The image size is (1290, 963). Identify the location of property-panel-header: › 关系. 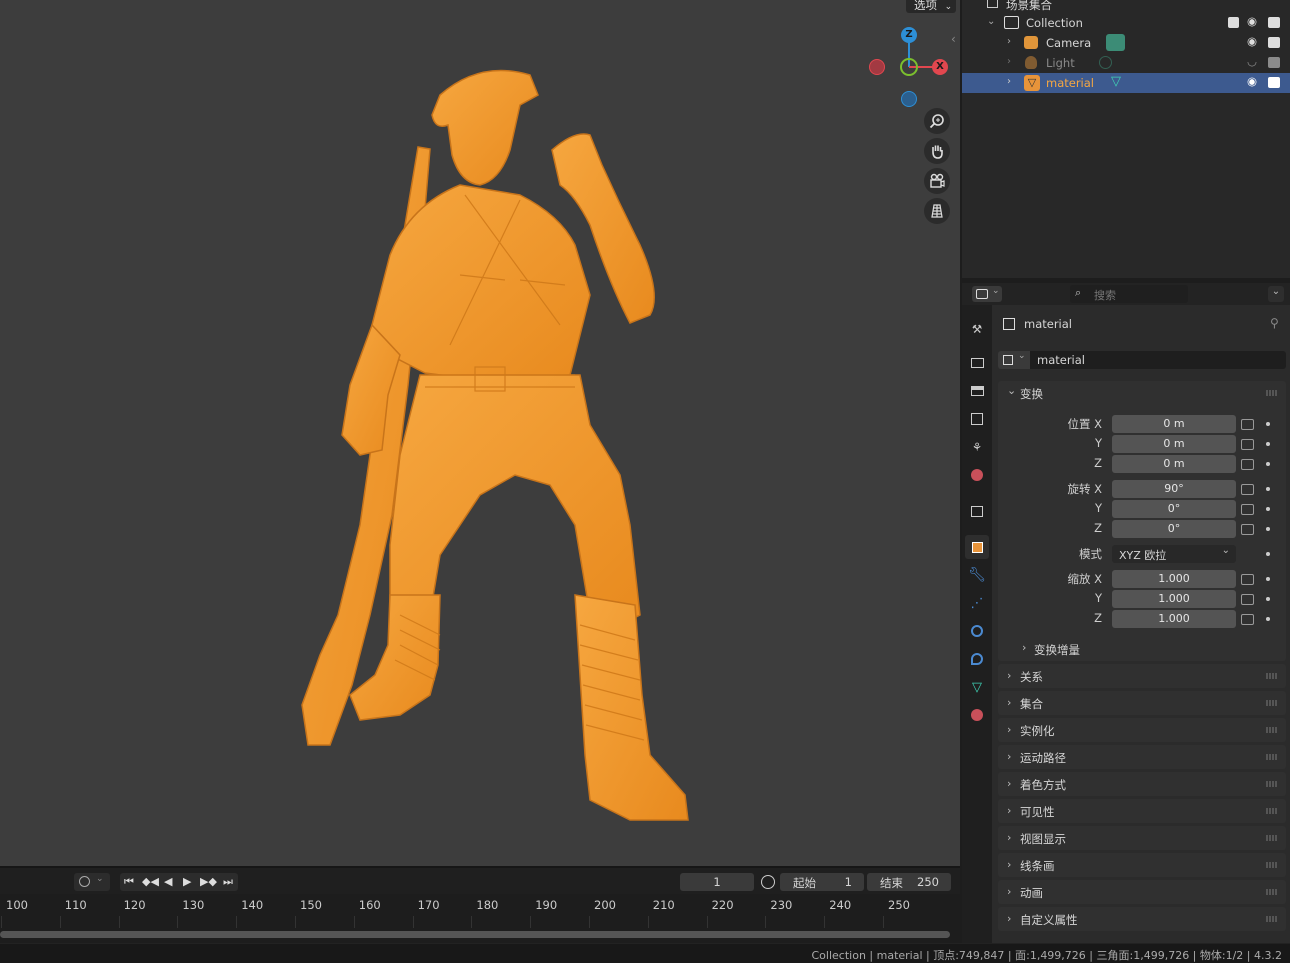
(1142, 676).